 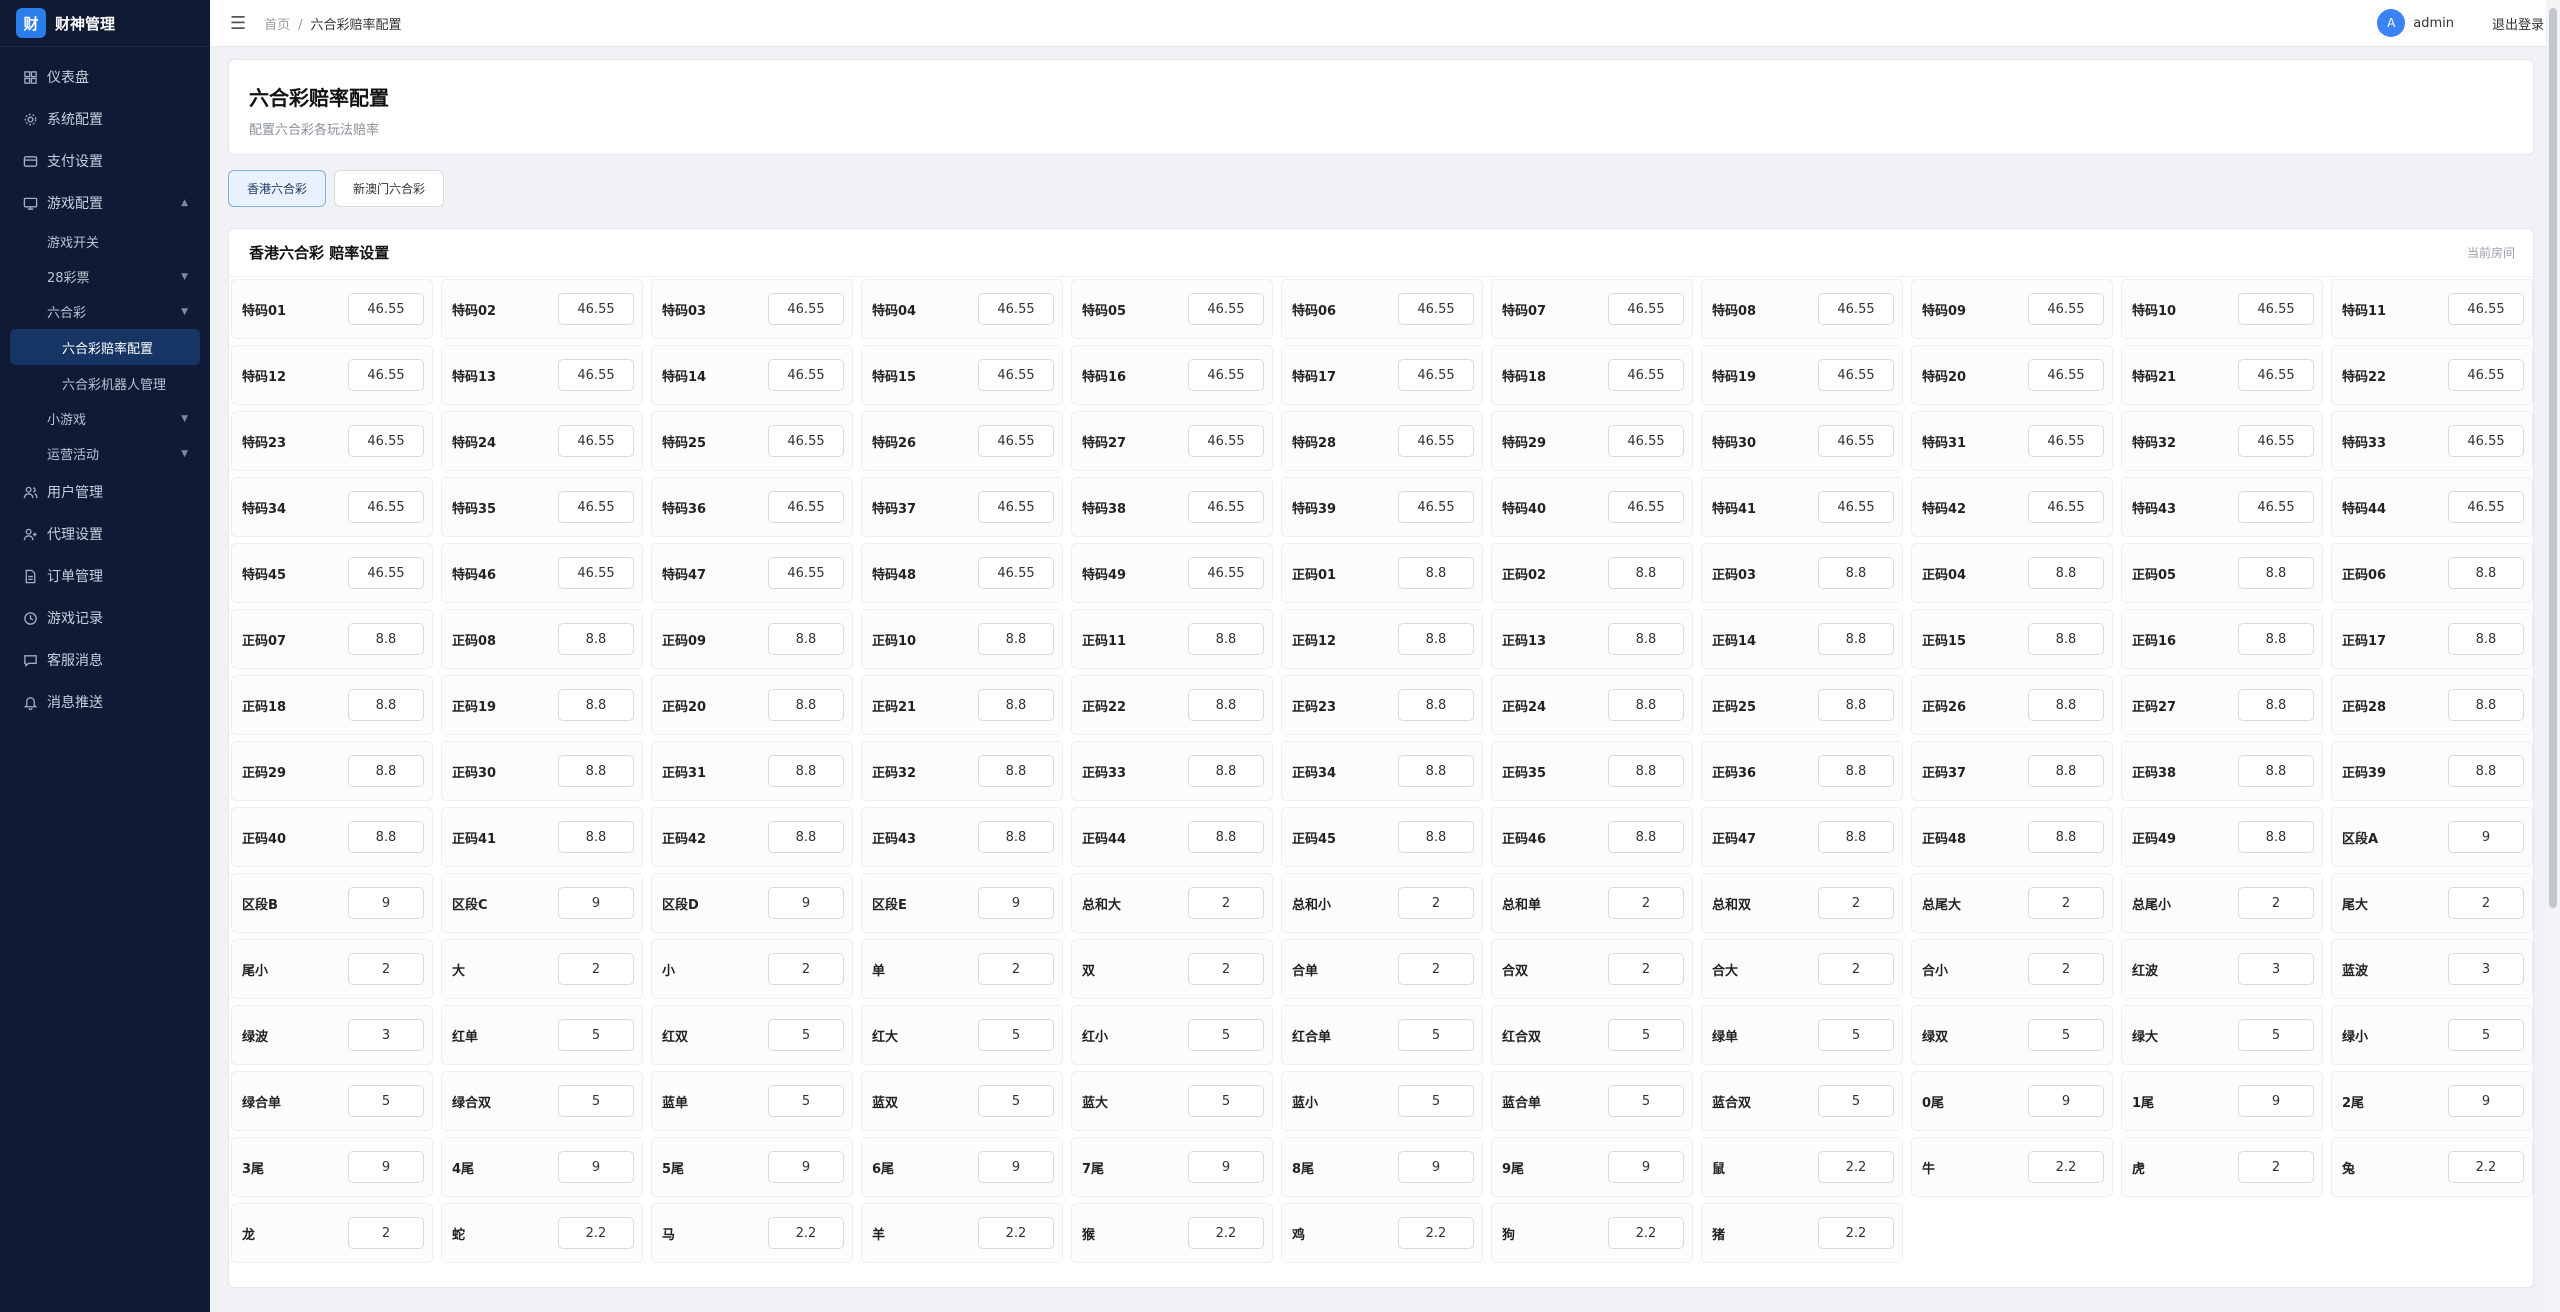 I want to click on sidebar-item-lhc-odds: 六合彩赔率配置, so click(x=105, y=347).